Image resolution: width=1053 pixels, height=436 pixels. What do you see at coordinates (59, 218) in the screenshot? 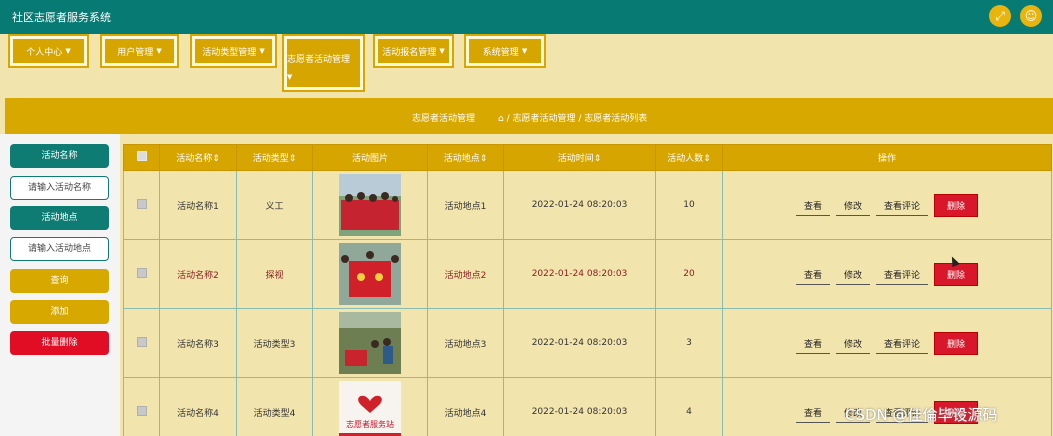
I see `activity-place-label: 活动地点` at bounding box center [59, 218].